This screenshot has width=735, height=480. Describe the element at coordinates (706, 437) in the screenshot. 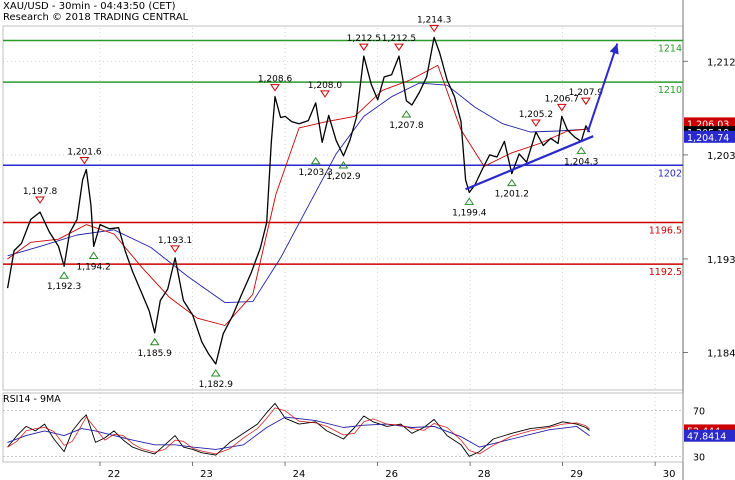

I see `rsi-badge-label: 47.8414` at that location.